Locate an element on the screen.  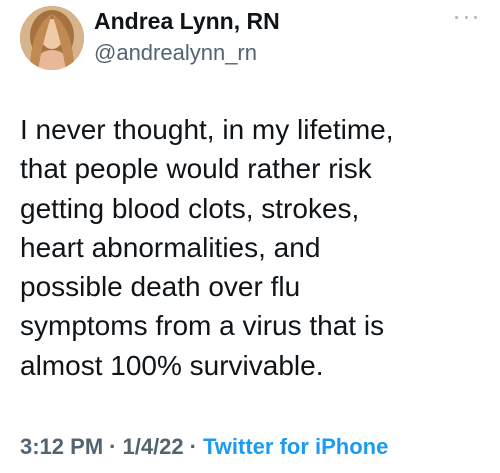
tweet-text-line: almost 100% survivable. is located at coordinates (172, 365).